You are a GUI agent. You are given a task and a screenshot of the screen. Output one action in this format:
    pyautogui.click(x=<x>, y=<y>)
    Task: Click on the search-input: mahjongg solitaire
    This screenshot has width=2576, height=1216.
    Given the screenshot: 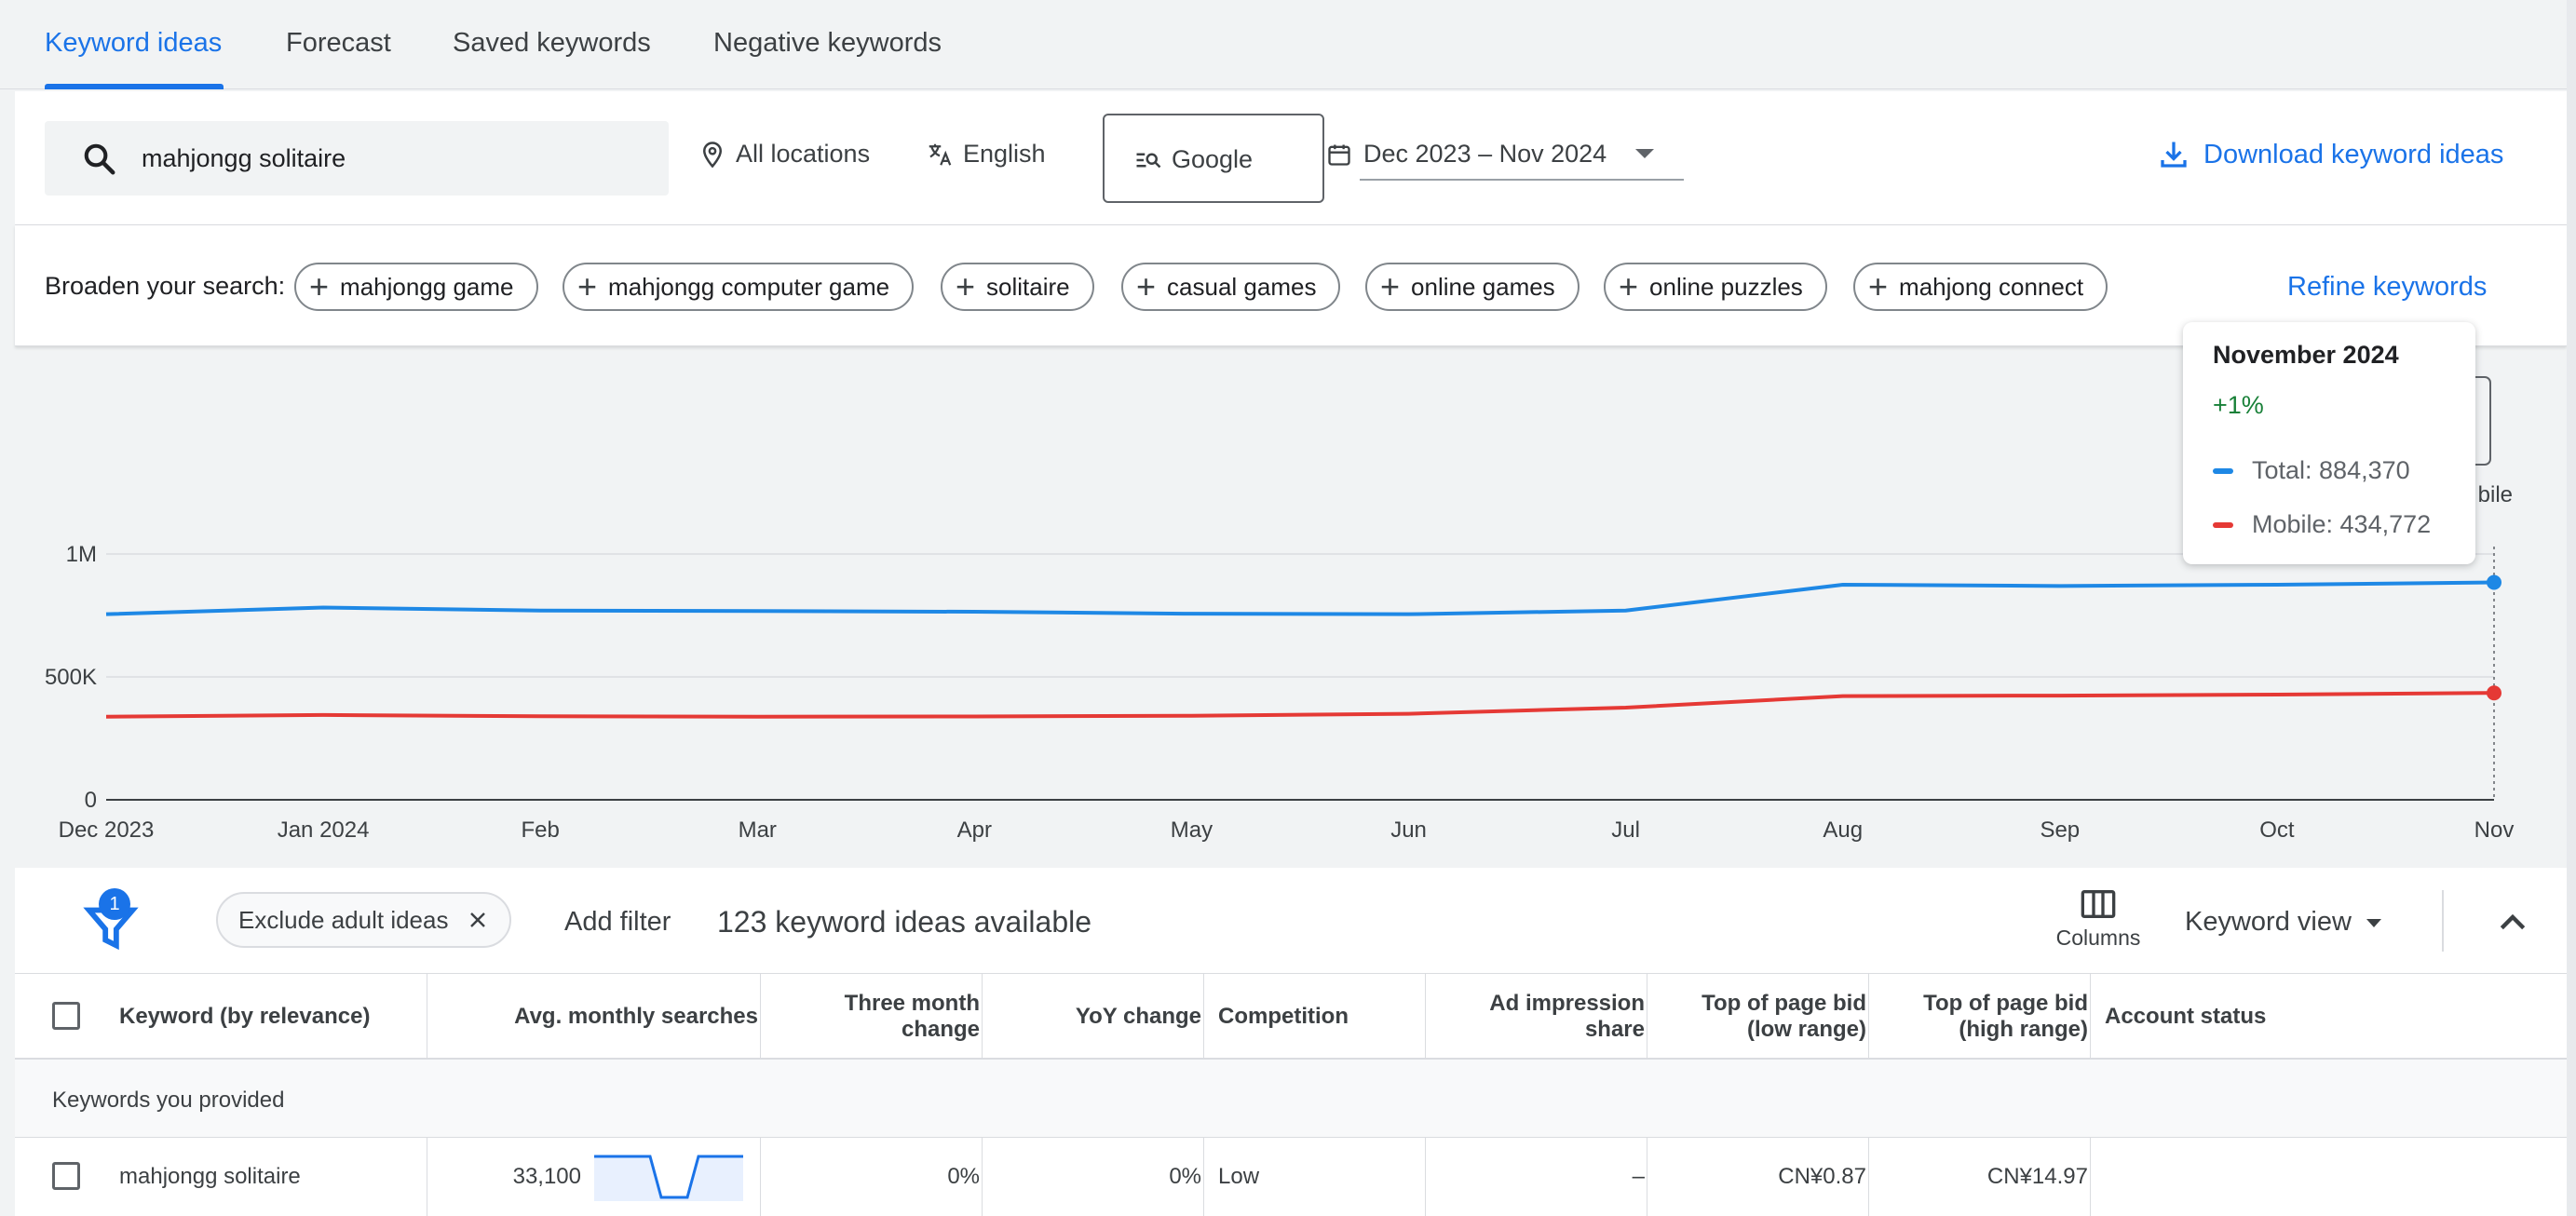 What is the action you would take?
    pyautogui.click(x=357, y=159)
    